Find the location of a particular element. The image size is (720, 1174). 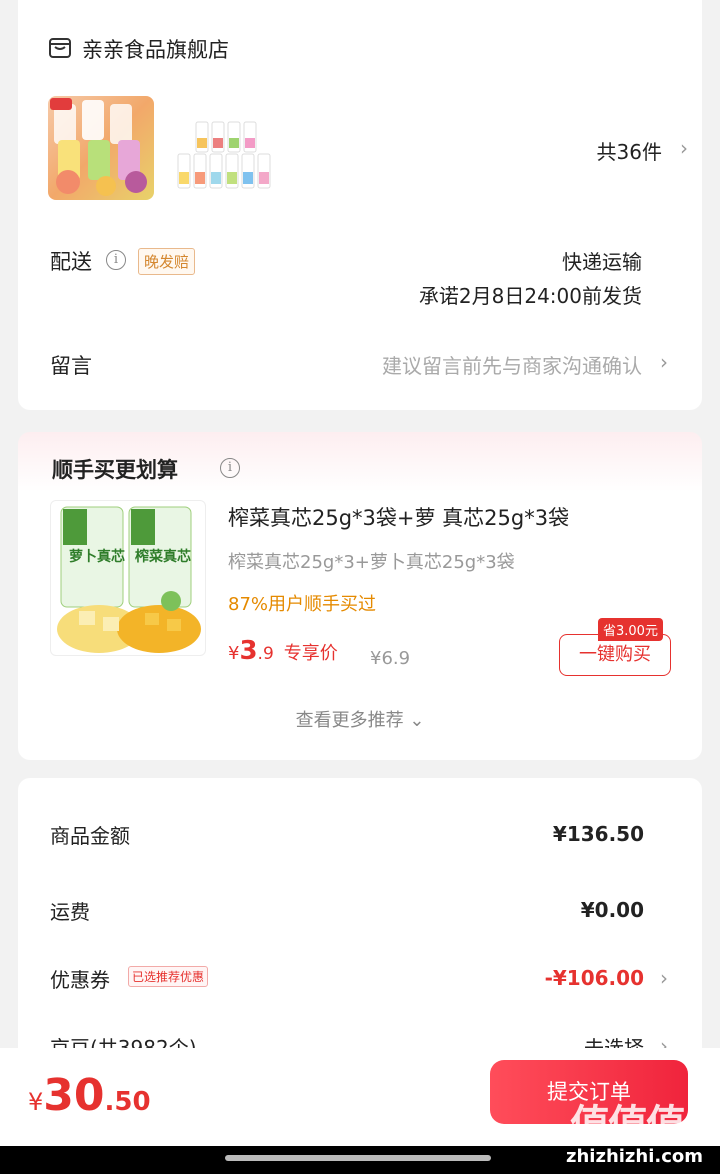

watermark-url: zhizhizhi.com is located at coordinates (635, 1156).